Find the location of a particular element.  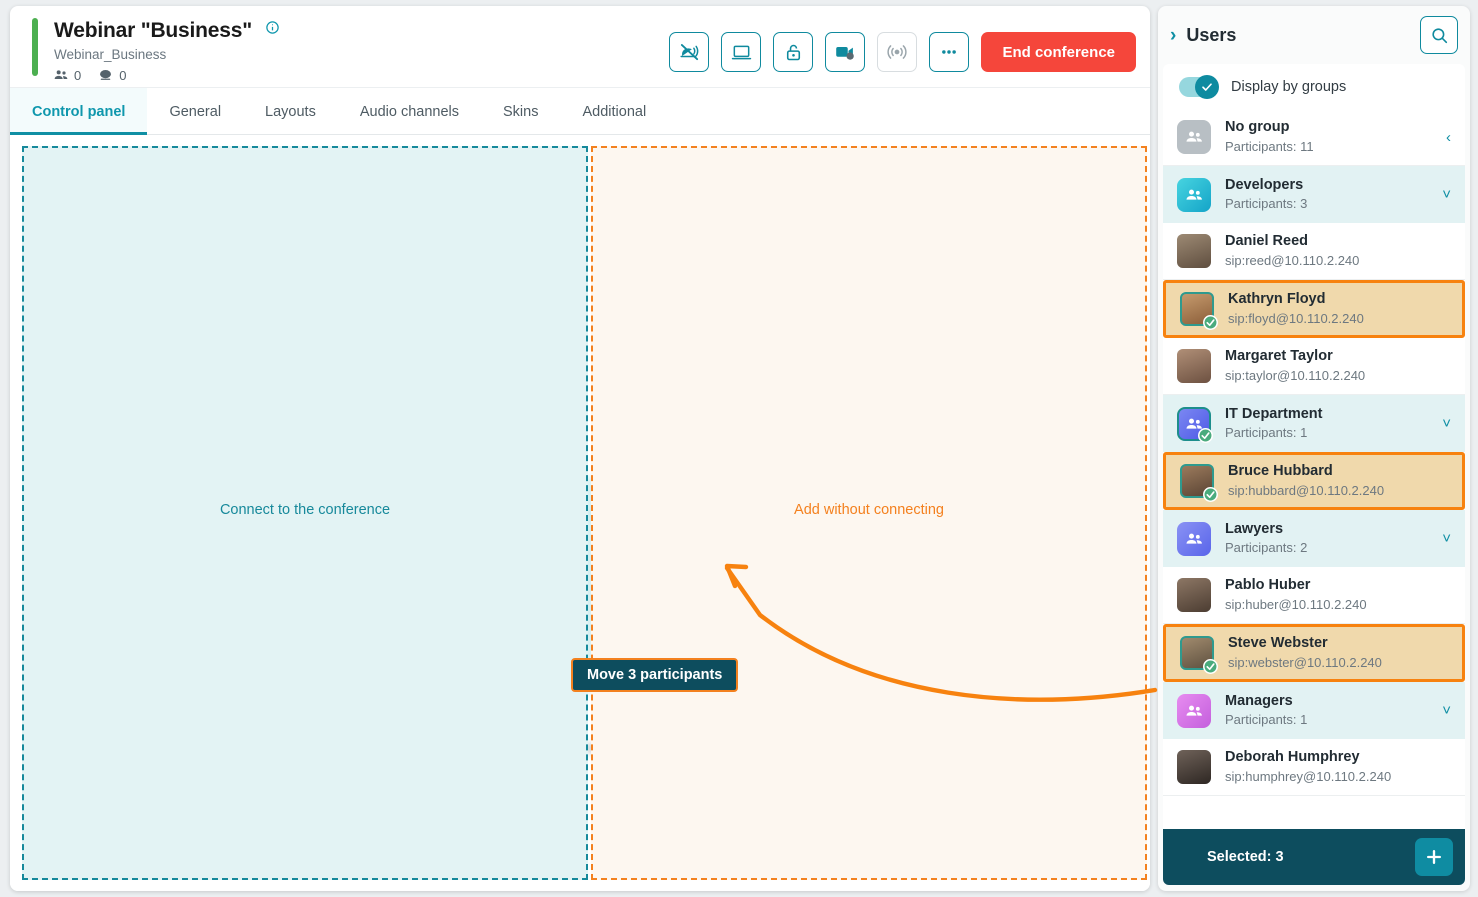

user-name: Margaret Taylor is located at coordinates (1279, 356).